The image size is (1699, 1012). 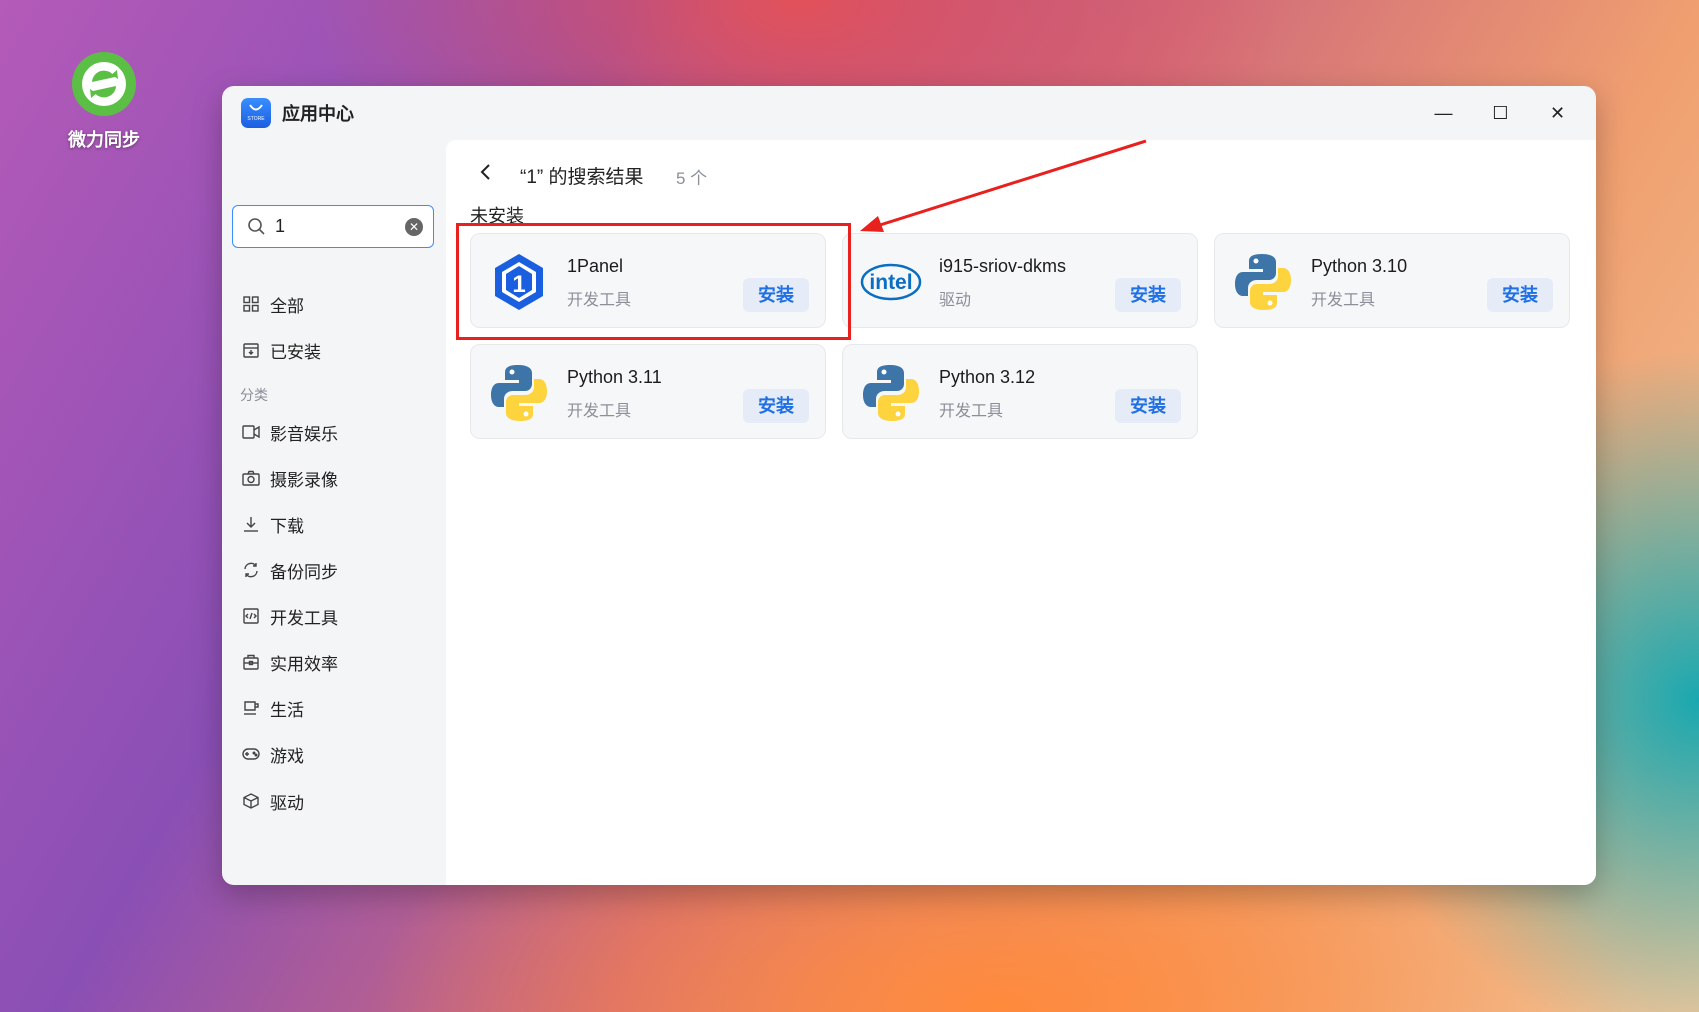 What do you see at coordinates (287, 306) in the screenshot?
I see `sidebar-item-label: 全部` at bounding box center [287, 306].